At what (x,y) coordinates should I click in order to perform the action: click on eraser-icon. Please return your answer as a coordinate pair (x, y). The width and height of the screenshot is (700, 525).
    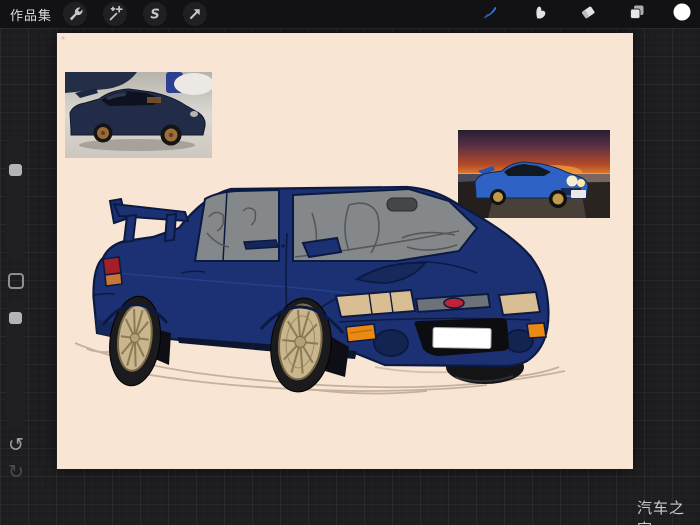
    Looking at the image, I should click on (588, 14).